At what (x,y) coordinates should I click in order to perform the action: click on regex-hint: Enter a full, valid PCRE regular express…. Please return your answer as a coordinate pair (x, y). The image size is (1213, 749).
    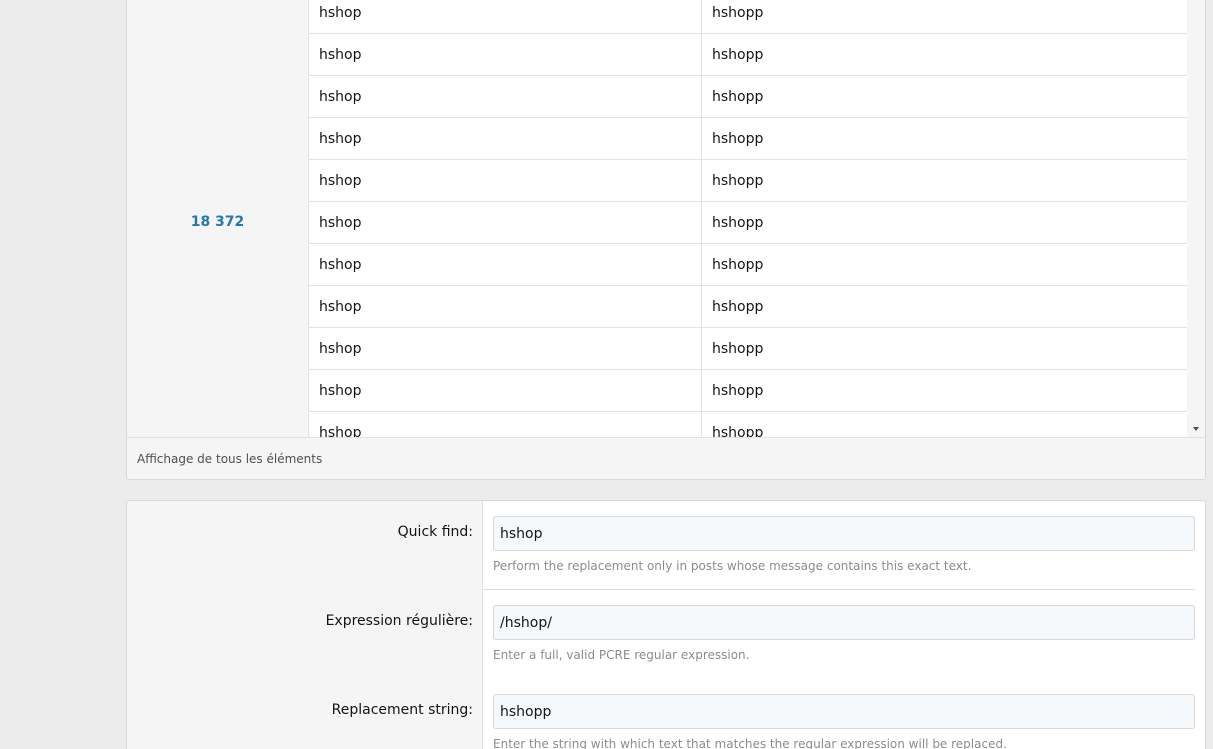
    Looking at the image, I should click on (621, 655).